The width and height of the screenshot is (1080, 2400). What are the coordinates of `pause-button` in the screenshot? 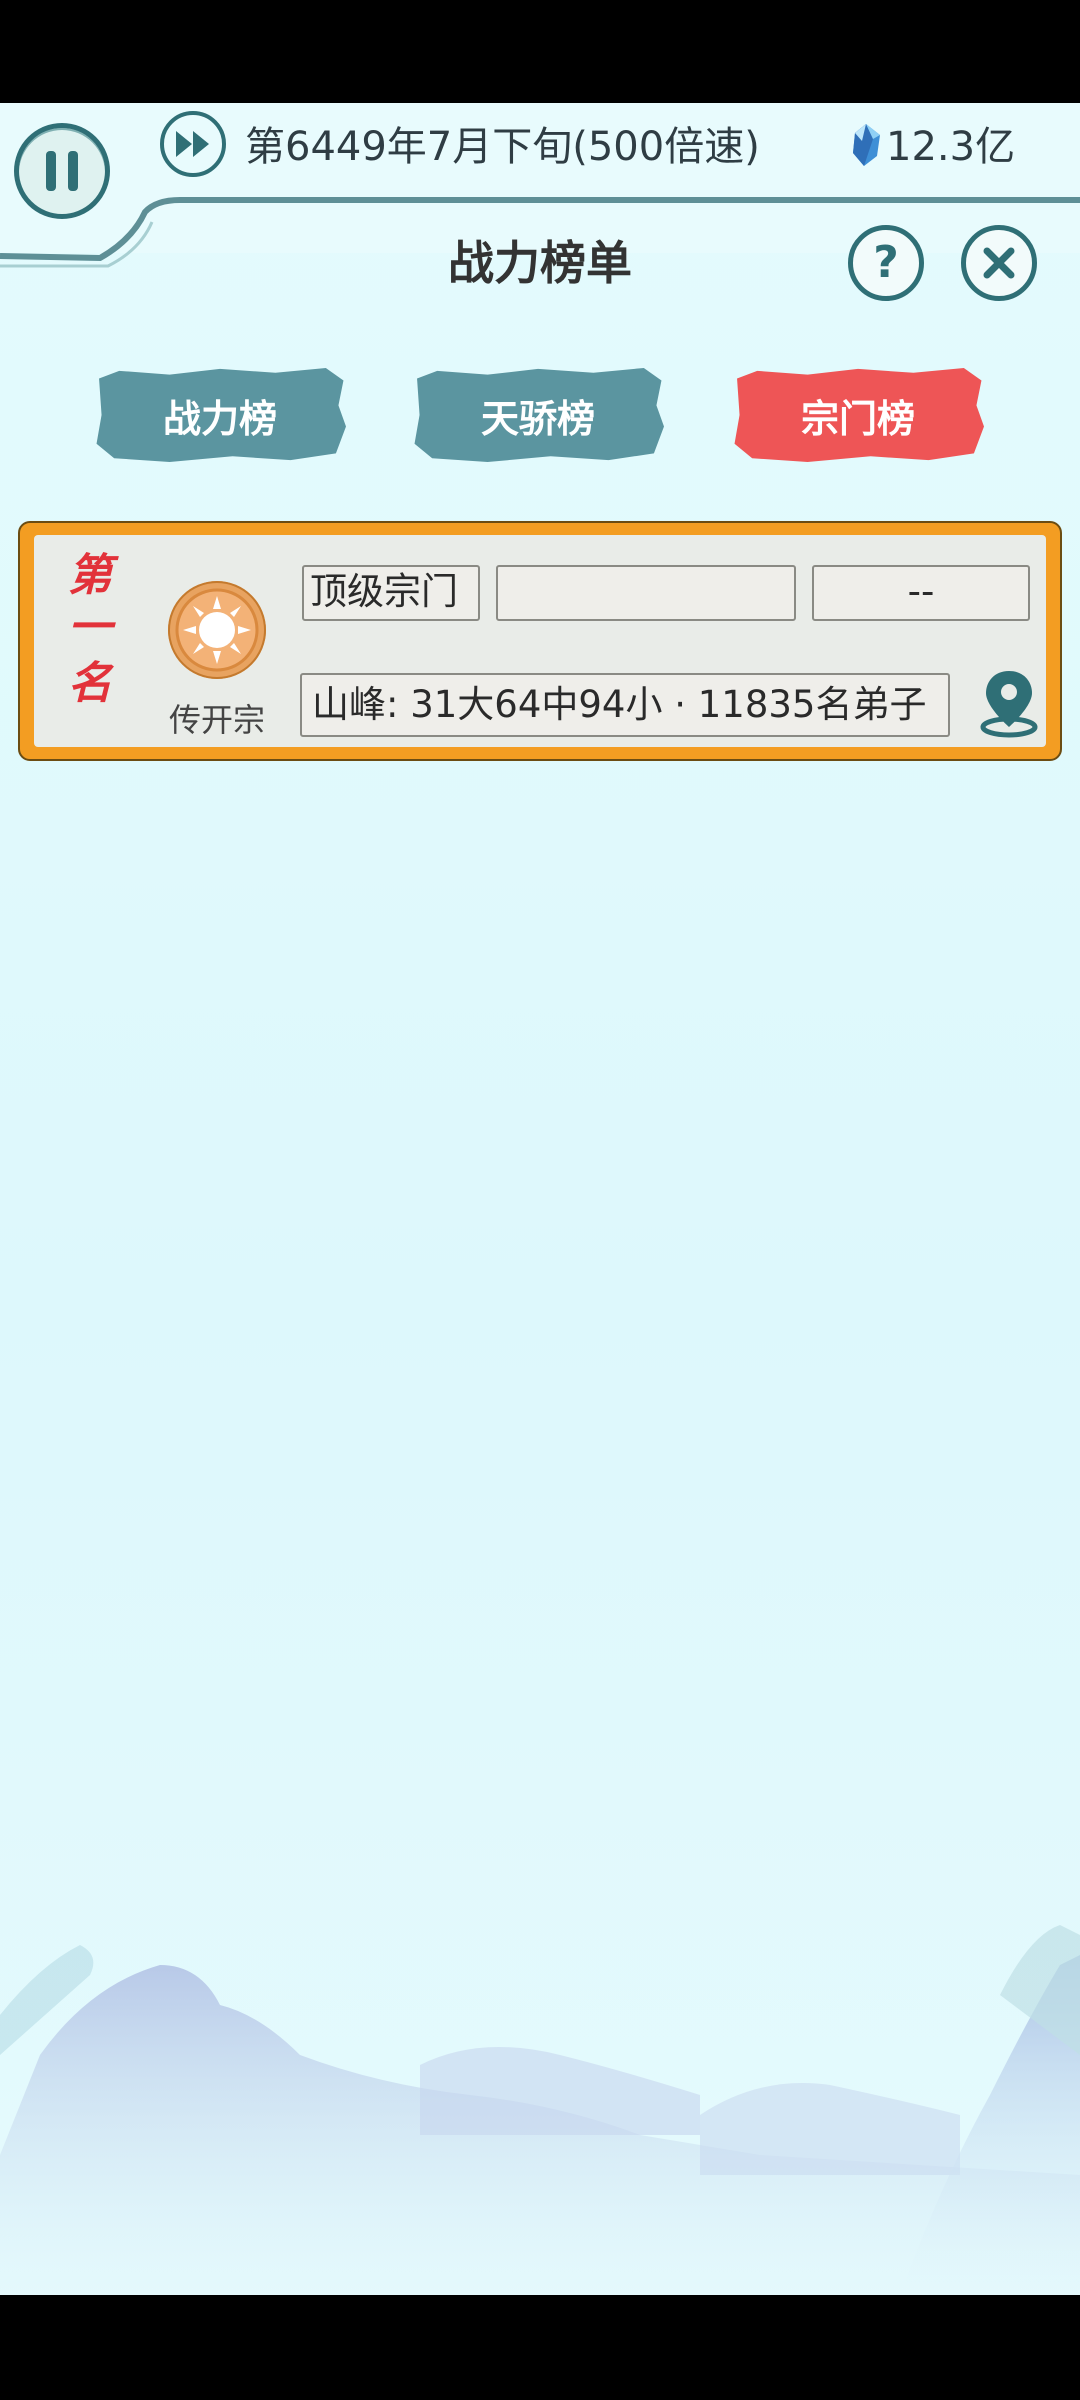 It's located at (62, 171).